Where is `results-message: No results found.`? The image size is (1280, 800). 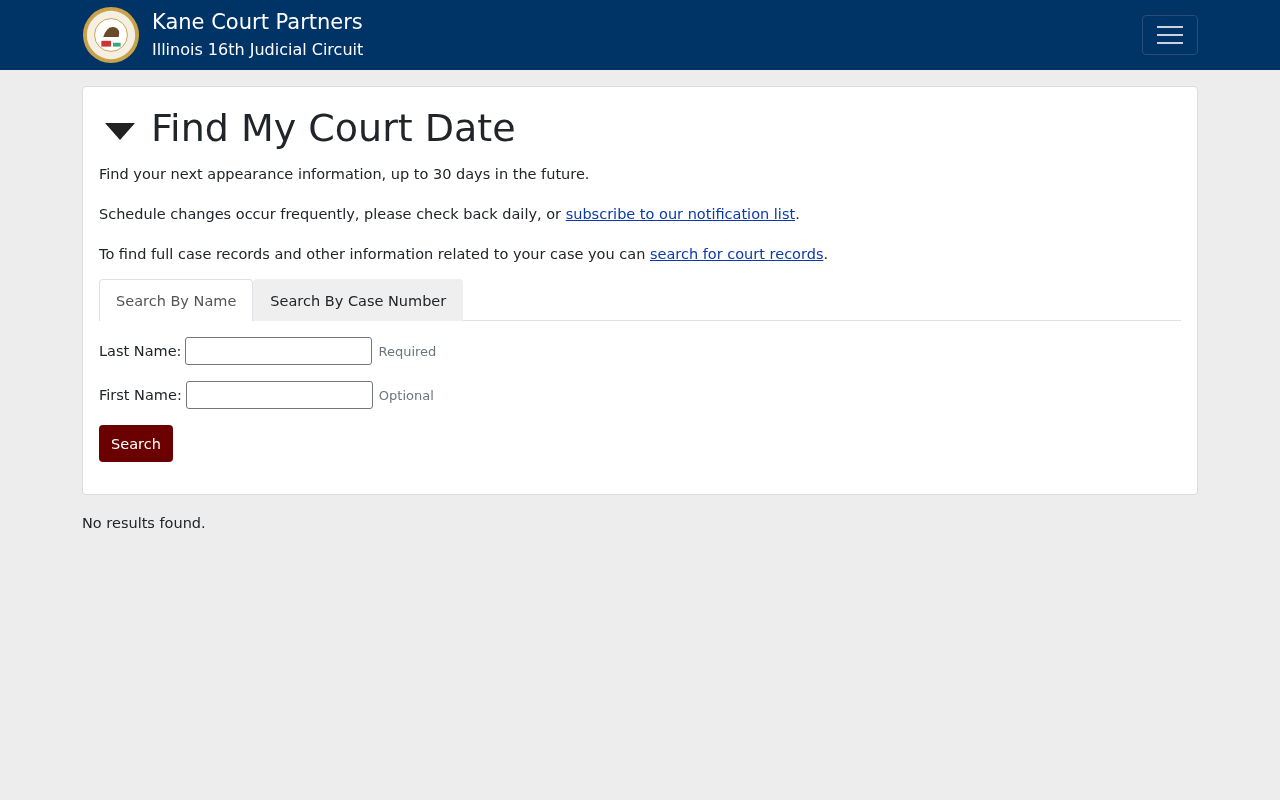 results-message: No results found. is located at coordinates (144, 523).